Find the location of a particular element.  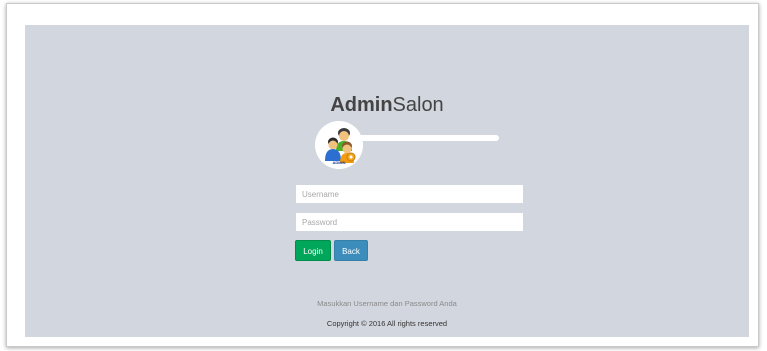

back-button: Back is located at coordinates (351, 250).